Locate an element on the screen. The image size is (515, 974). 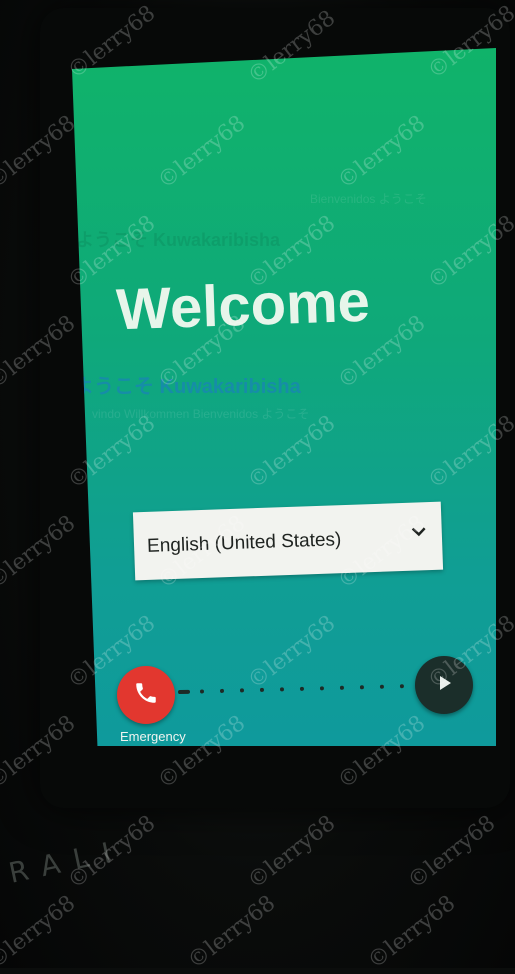
background-welcome-line-1: Bienvenidos ようこそ is located at coordinates (368, 199).